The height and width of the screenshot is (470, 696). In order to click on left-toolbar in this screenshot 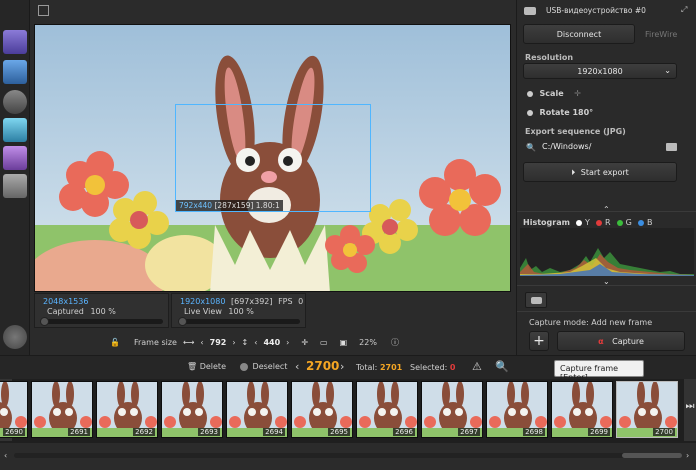, I will do `click(15, 177)`.